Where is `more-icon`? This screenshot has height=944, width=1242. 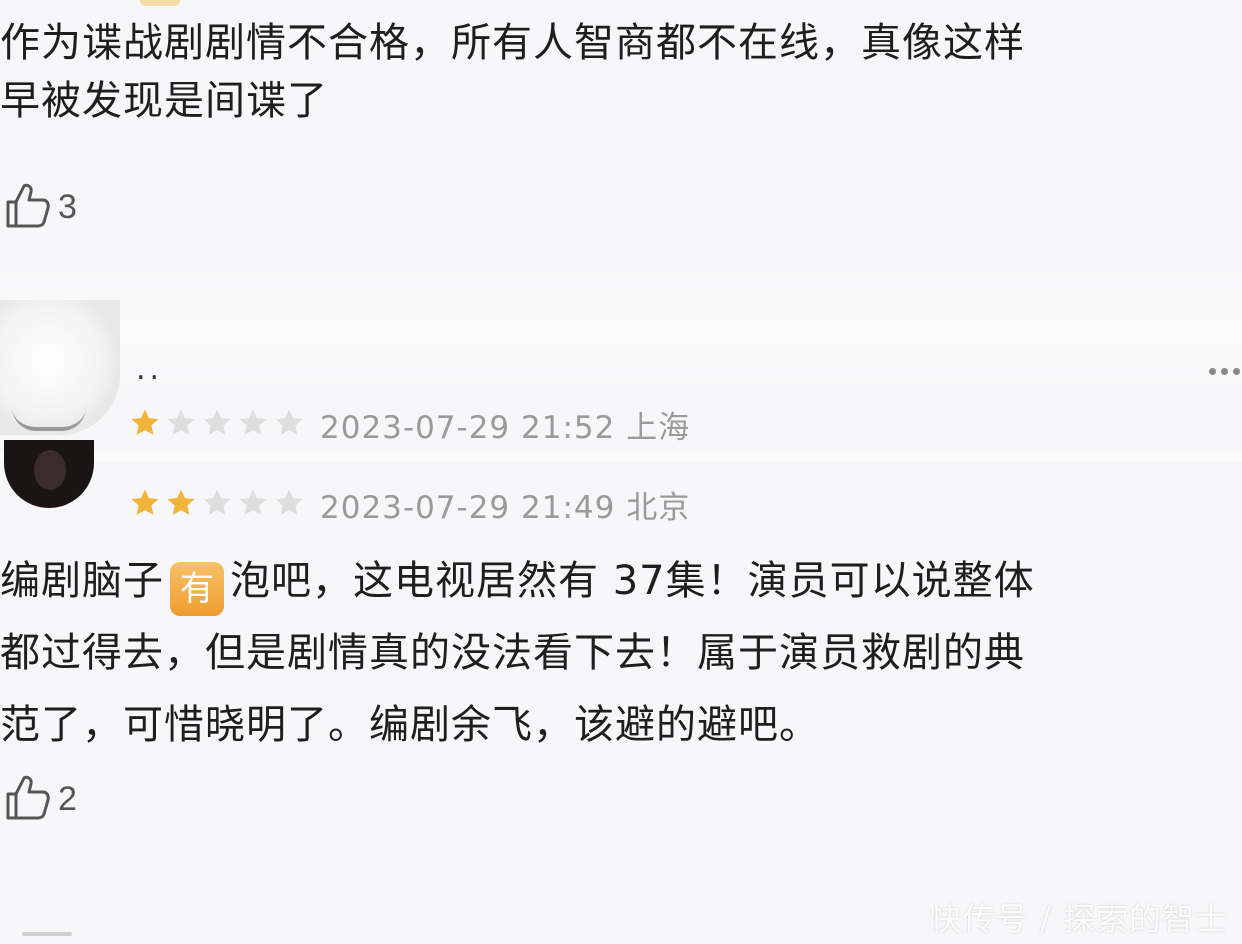 more-icon is located at coordinates (1212, 371).